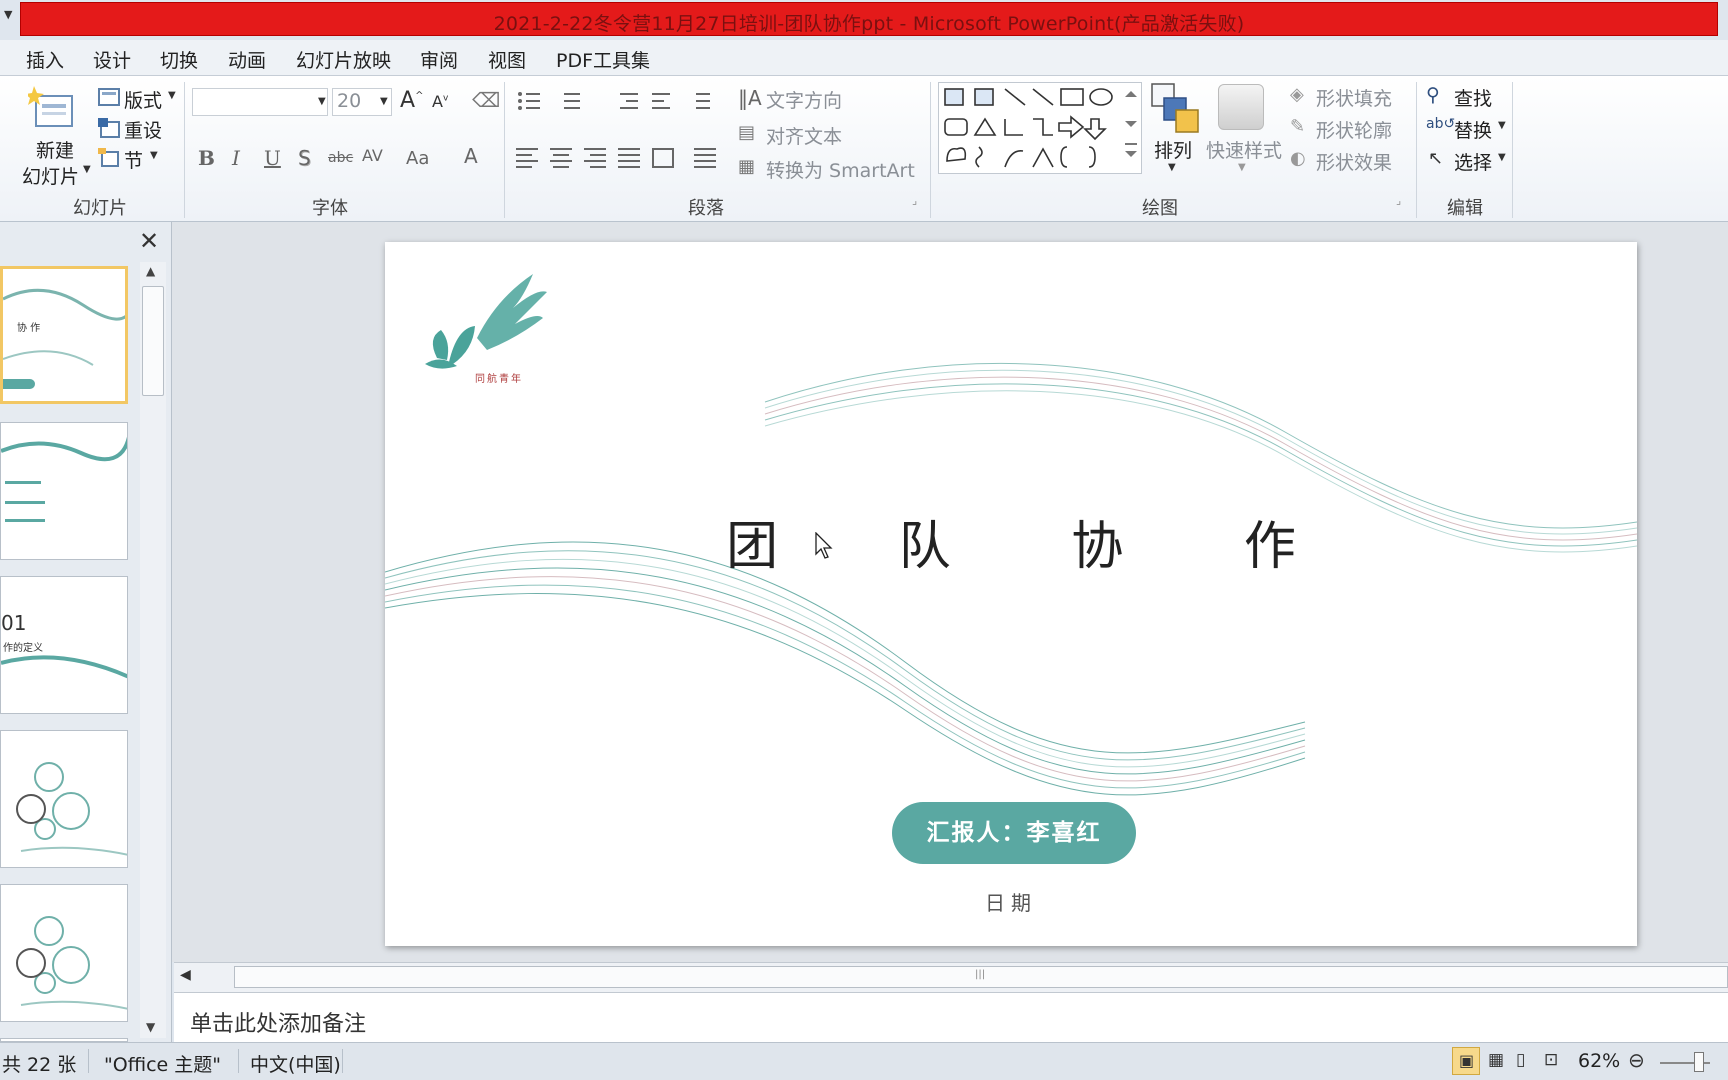  Describe the element at coordinates (150, 271) in the screenshot. I see `scroll-up-icon: ▲` at that location.